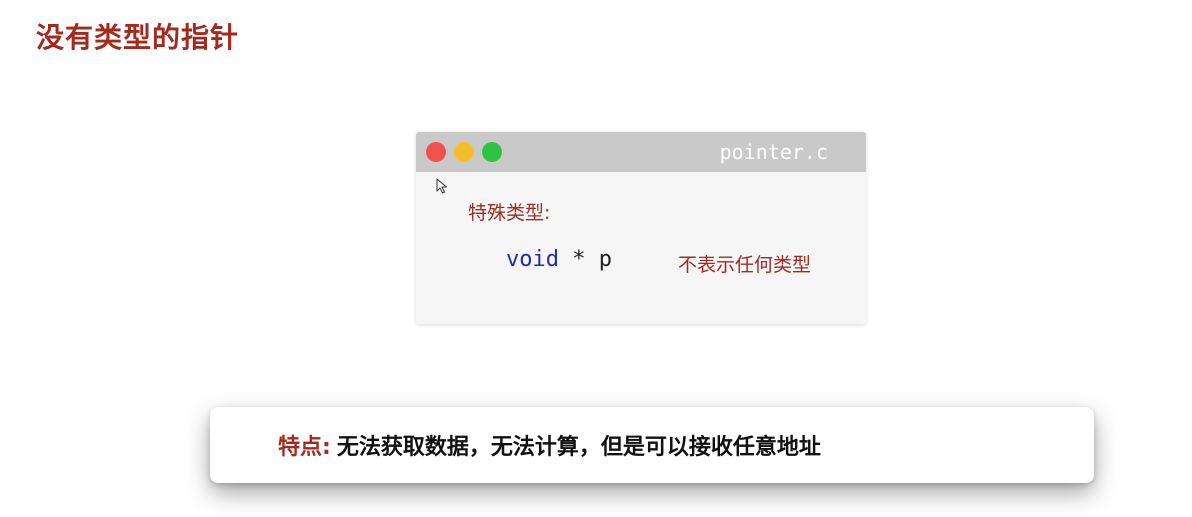 This screenshot has height=517, width=1192. I want to click on mouse-pointer-icon, so click(441, 186).